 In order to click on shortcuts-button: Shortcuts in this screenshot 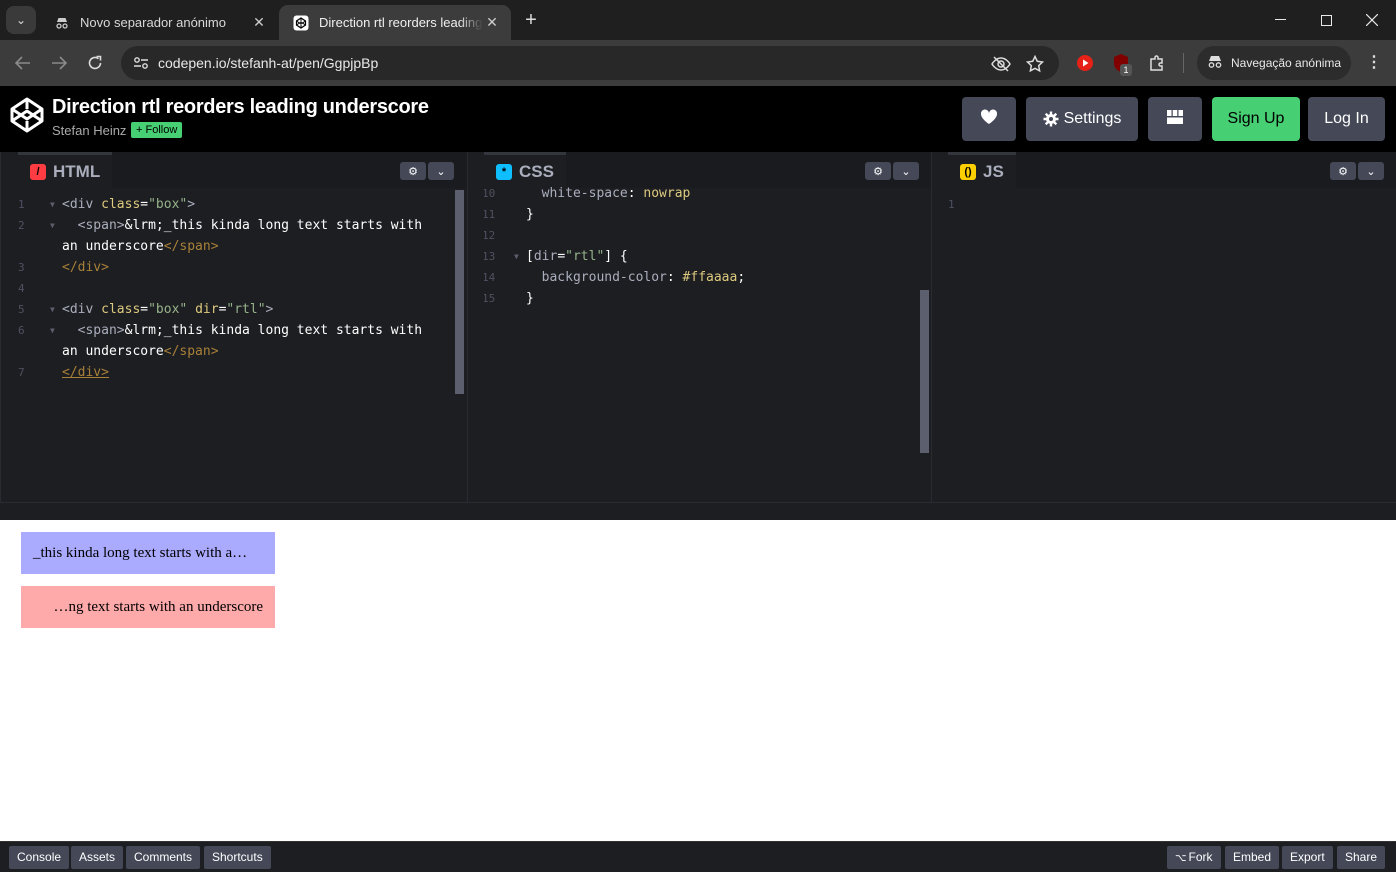, I will do `click(237, 857)`.